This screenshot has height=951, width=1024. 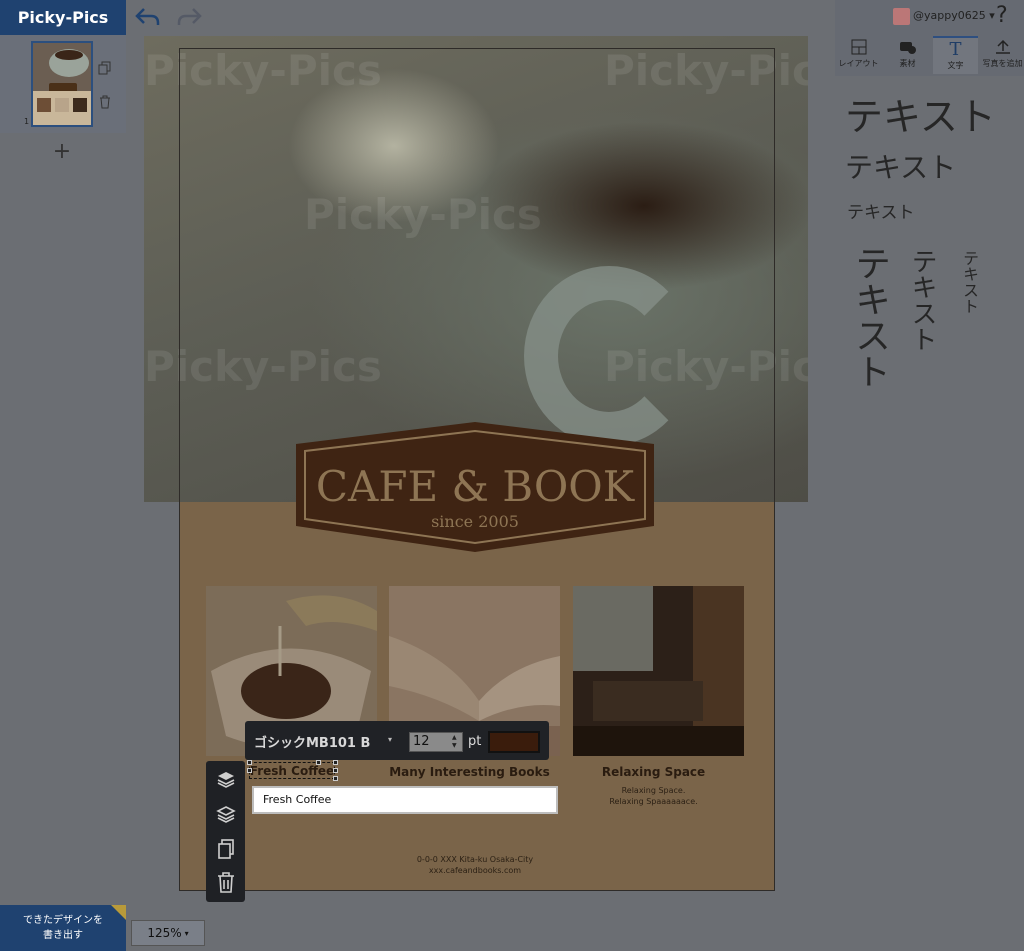 I want to click on avatar, so click(x=901, y=16).